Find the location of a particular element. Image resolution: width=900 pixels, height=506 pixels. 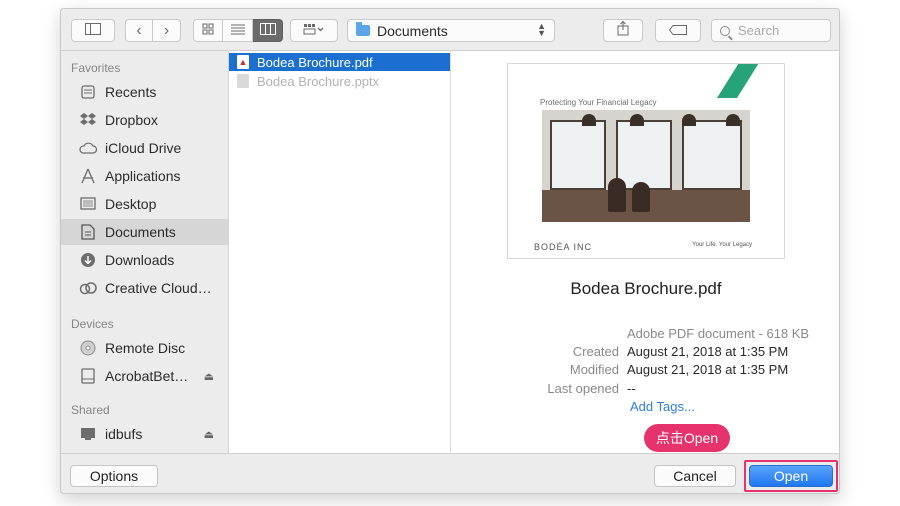

location-popup: Documents ▲ ▼ is located at coordinates (451, 30).